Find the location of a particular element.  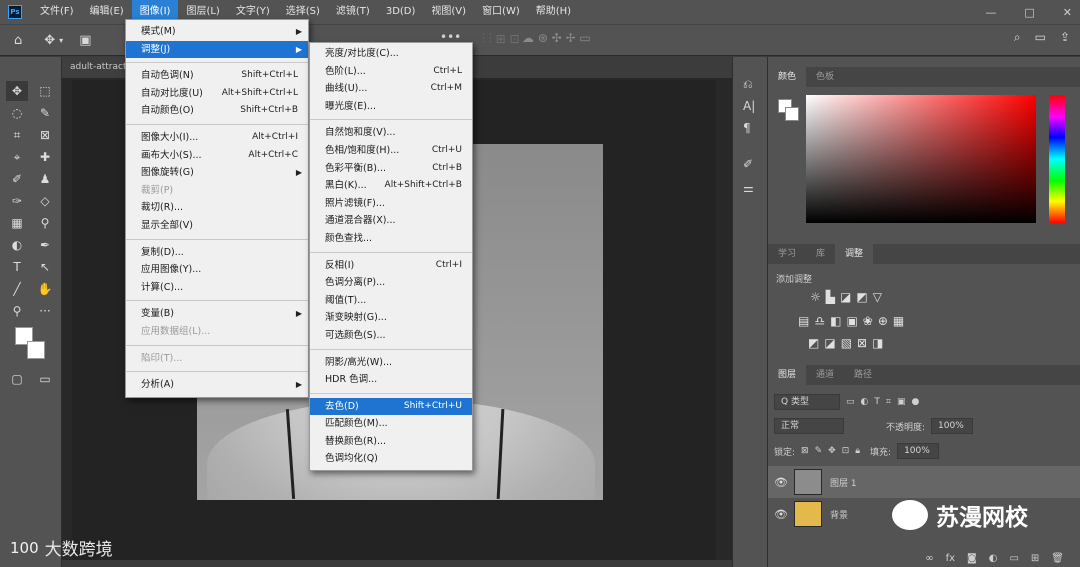

marquee-tool-icon: ⬚ is located at coordinates (45, 91).